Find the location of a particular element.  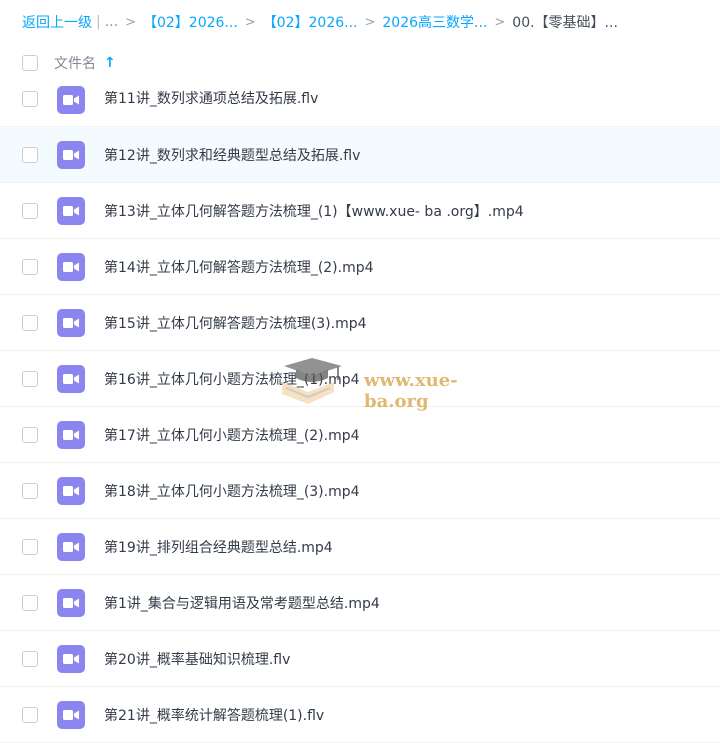

file-row: 第1讲_集合与逻辑用语及常考题型总结.mp4 is located at coordinates (360, 603).